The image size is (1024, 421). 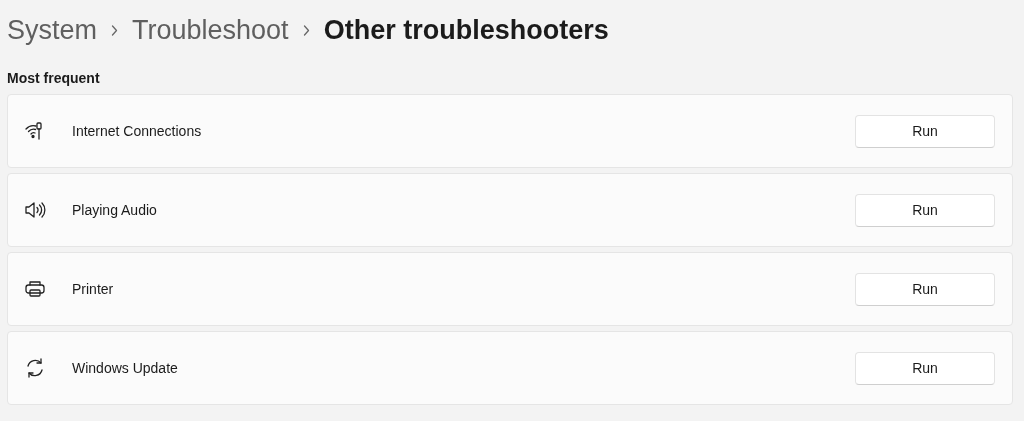 What do you see at coordinates (466, 30) in the screenshot?
I see `page-title: Other troubleshooters` at bounding box center [466, 30].